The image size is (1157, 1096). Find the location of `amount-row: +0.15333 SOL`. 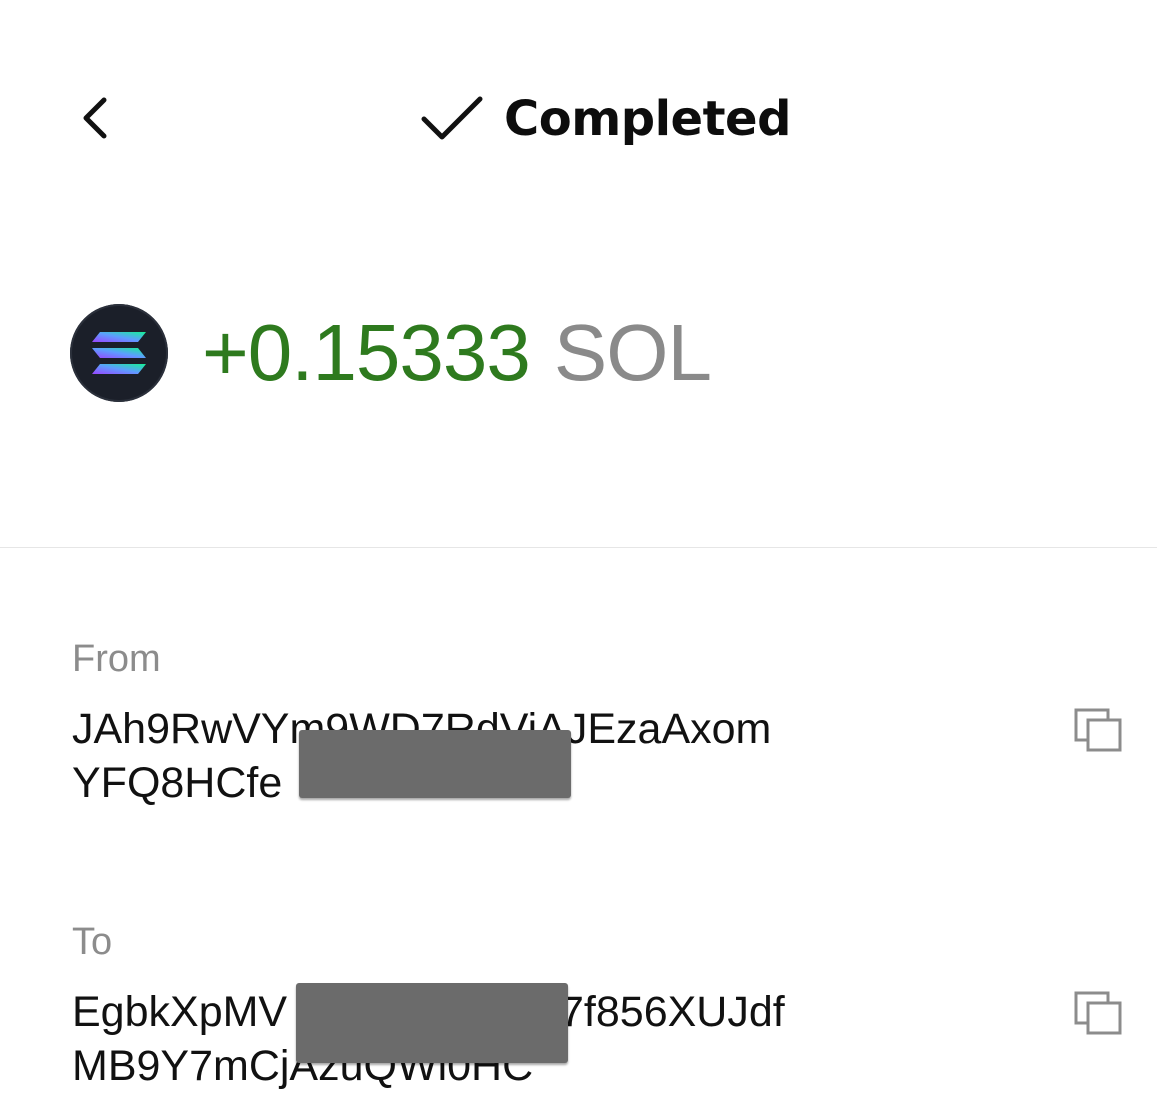

amount-row: +0.15333 SOL is located at coordinates (391, 353).